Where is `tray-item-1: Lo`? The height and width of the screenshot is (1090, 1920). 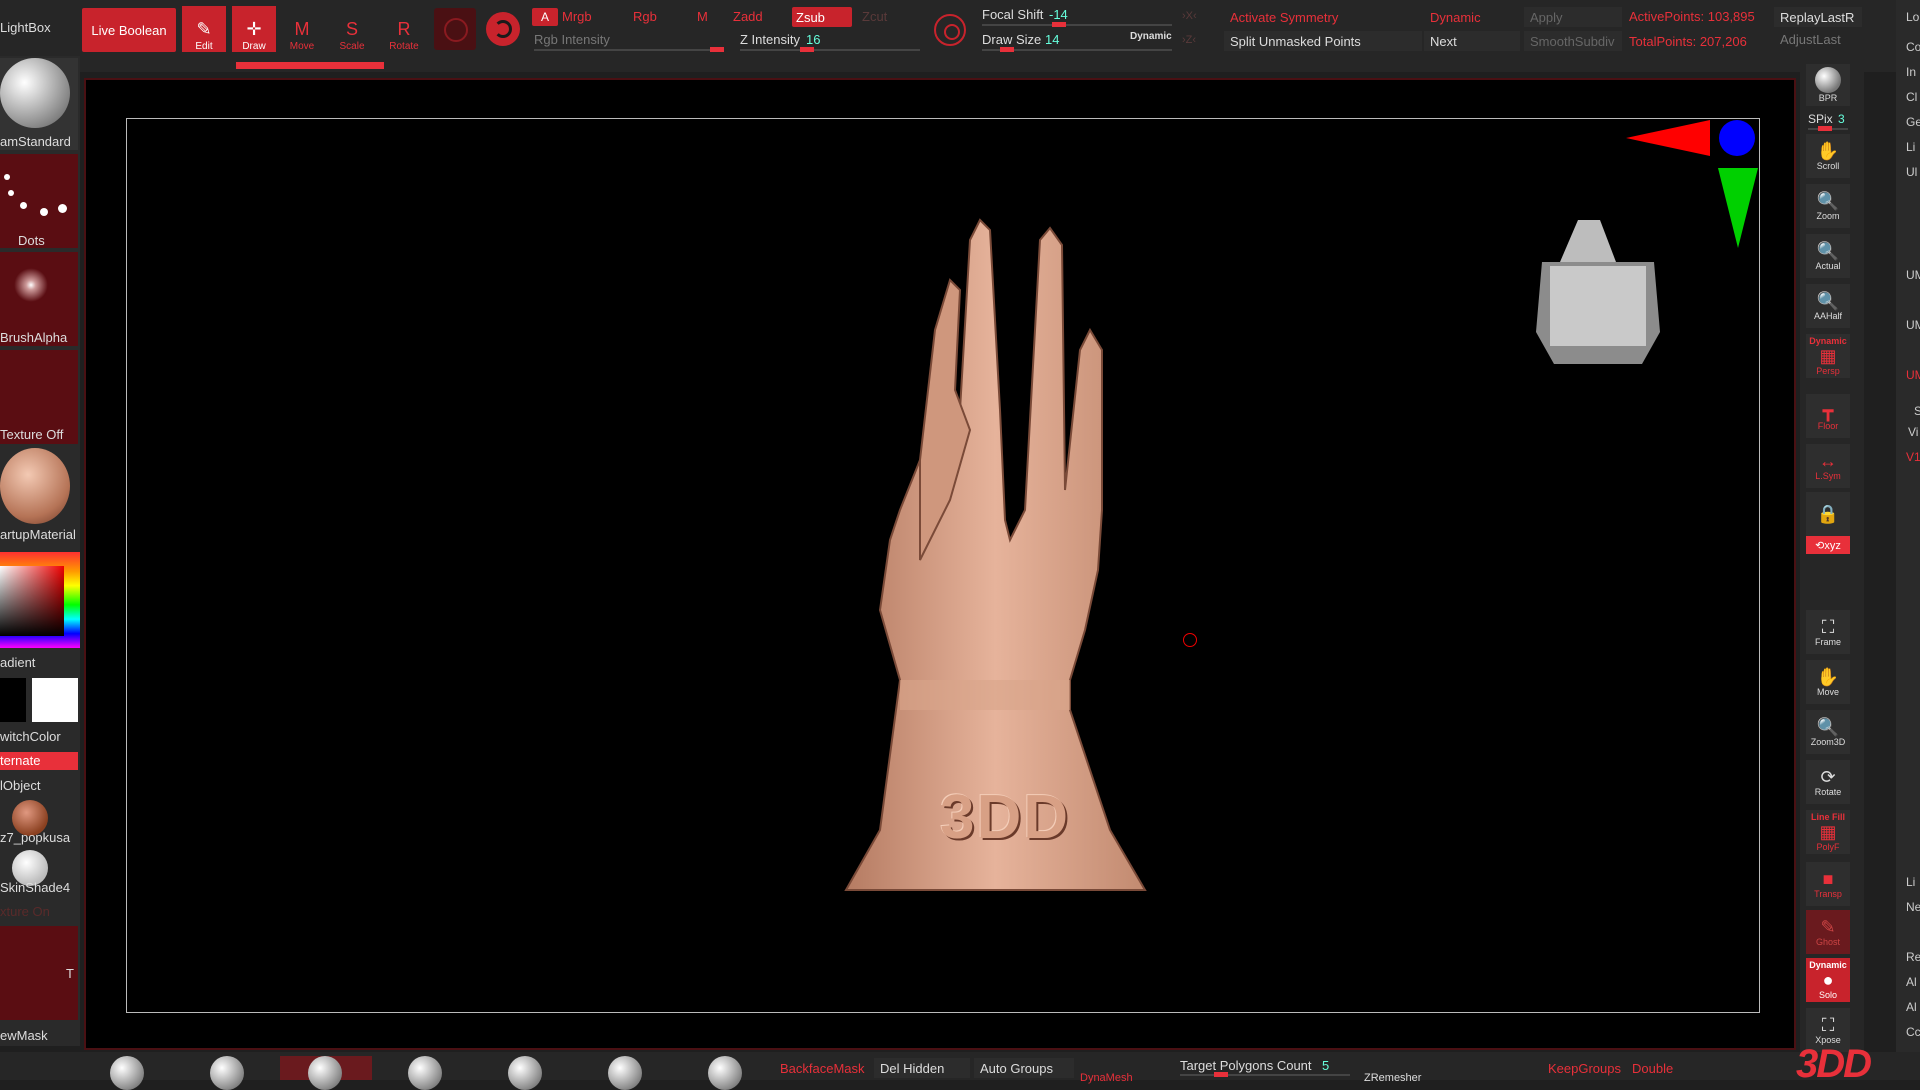 tray-item-1: Lo is located at coordinates (1912, 17).